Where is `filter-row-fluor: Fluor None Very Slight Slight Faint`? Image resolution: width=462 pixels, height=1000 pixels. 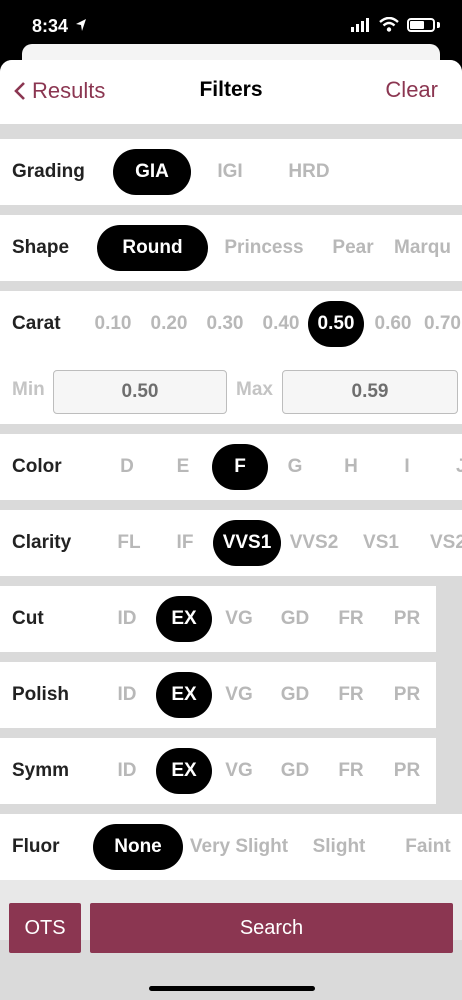
filter-row-fluor: Fluor None Very Slight Slight Faint is located at coordinates (231, 847).